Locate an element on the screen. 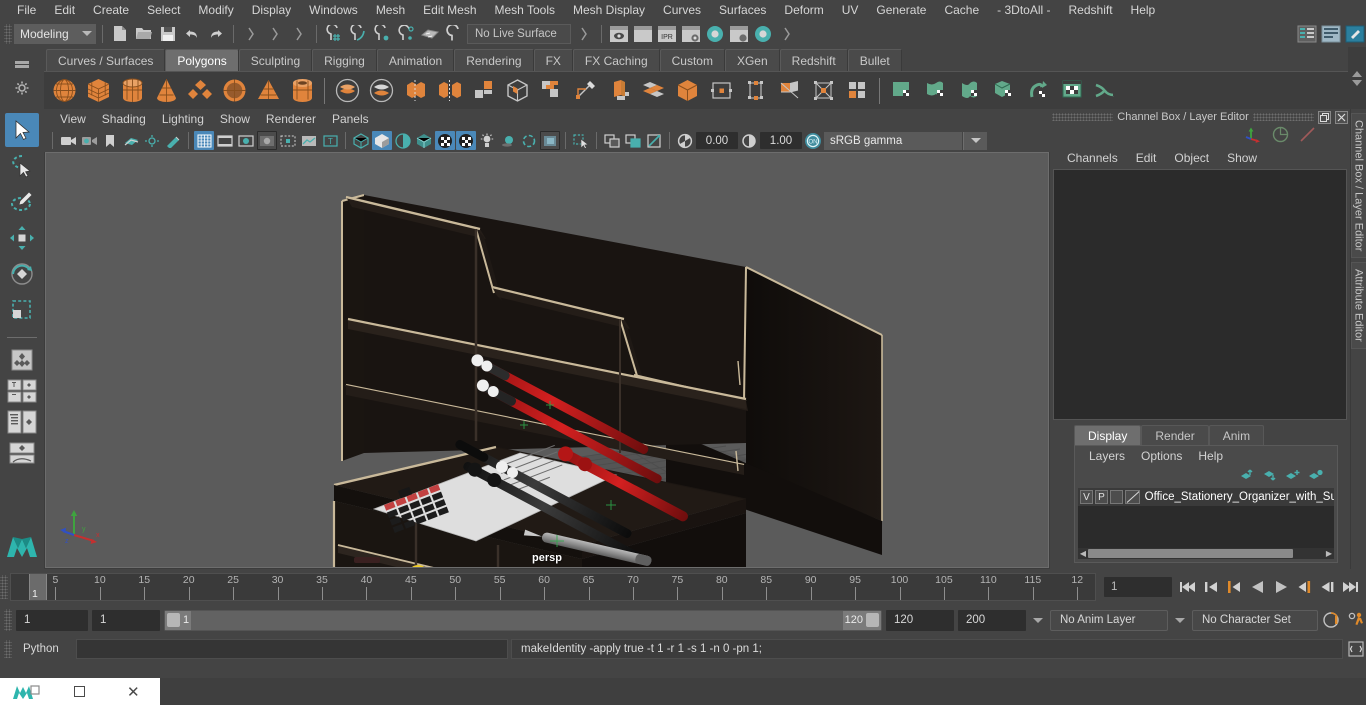  layer-menu-help: Help is located at coordinates (1210, 456).